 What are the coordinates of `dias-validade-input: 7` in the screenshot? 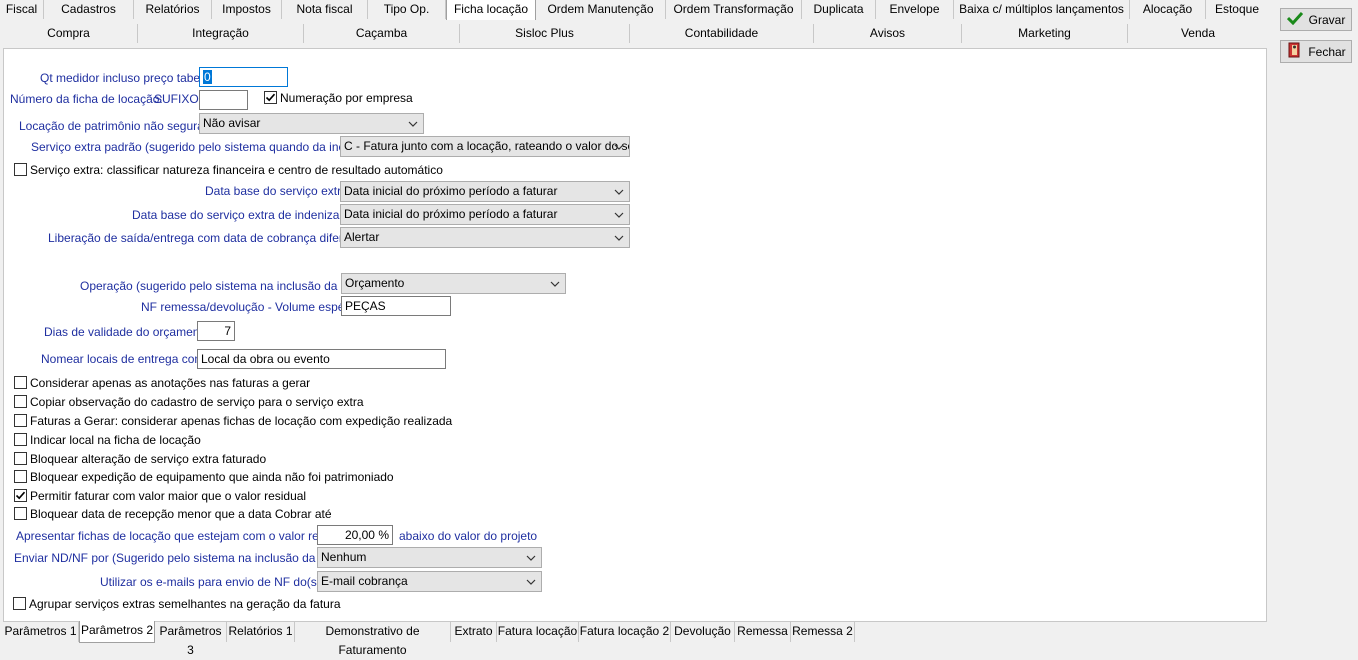 It's located at (216, 331).